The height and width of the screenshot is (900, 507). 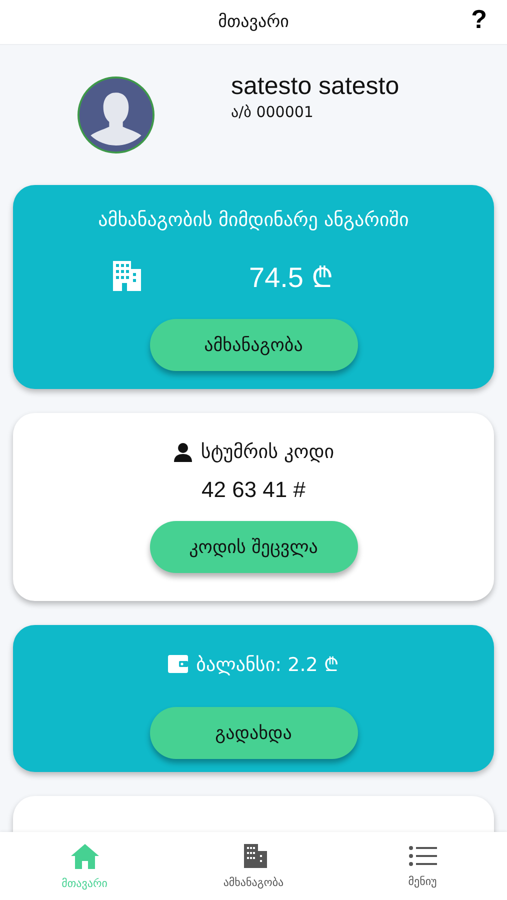 What do you see at coordinates (479, 19) in the screenshot?
I see `help-button: ?` at bounding box center [479, 19].